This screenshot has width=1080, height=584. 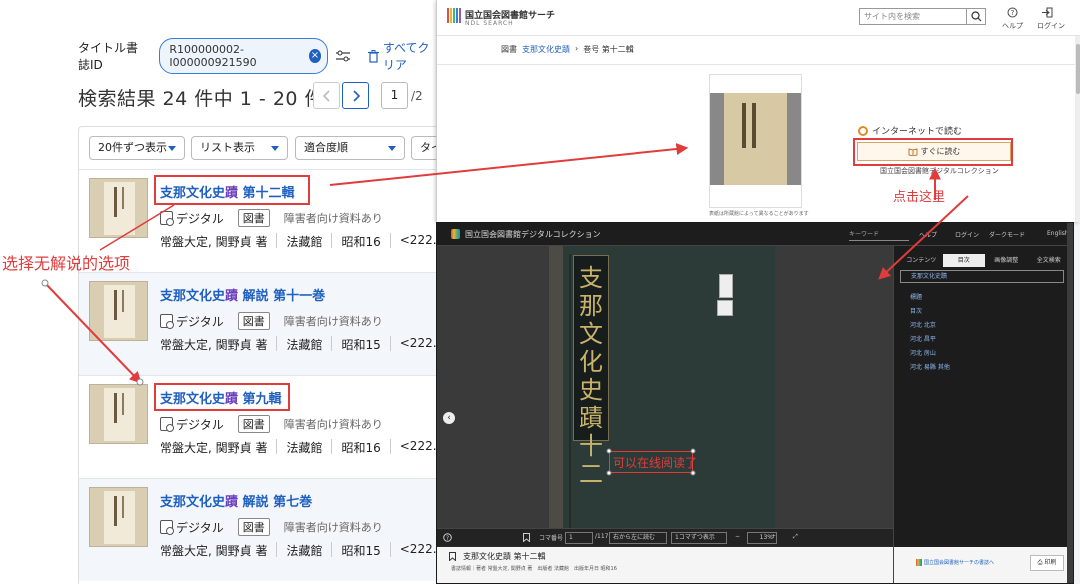 I want to click on viewer-search-input: キーワード, so click(x=879, y=235).